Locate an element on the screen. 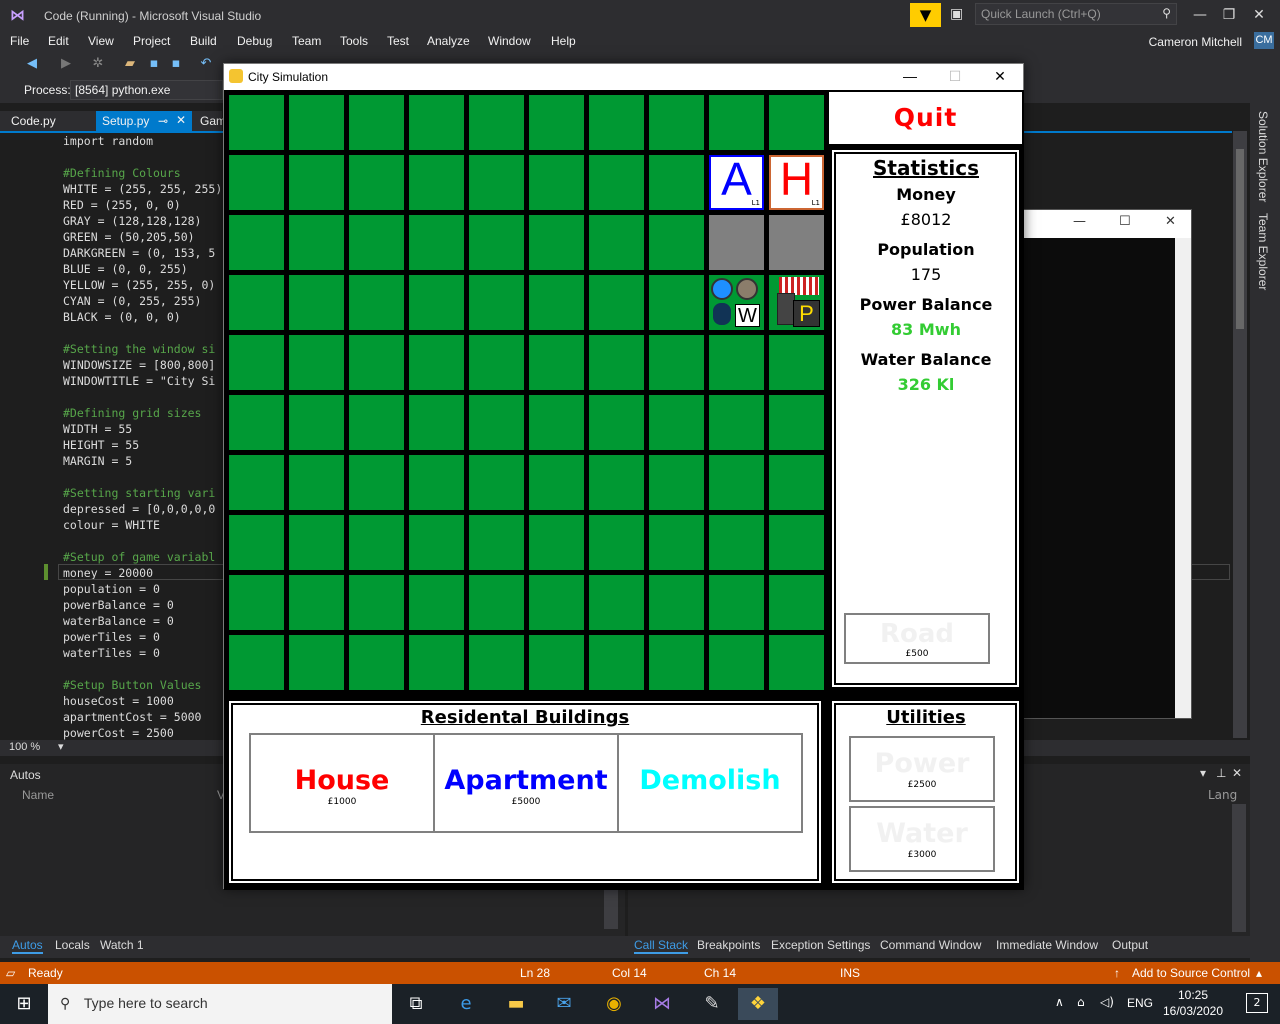  open-file-icon: ▰ is located at coordinates (130, 64).